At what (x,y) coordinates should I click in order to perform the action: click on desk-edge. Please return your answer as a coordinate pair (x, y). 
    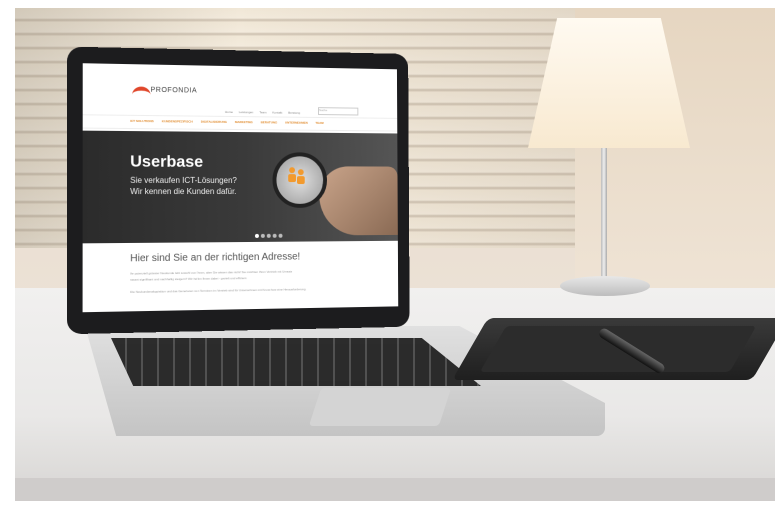
    Looking at the image, I should click on (395, 489).